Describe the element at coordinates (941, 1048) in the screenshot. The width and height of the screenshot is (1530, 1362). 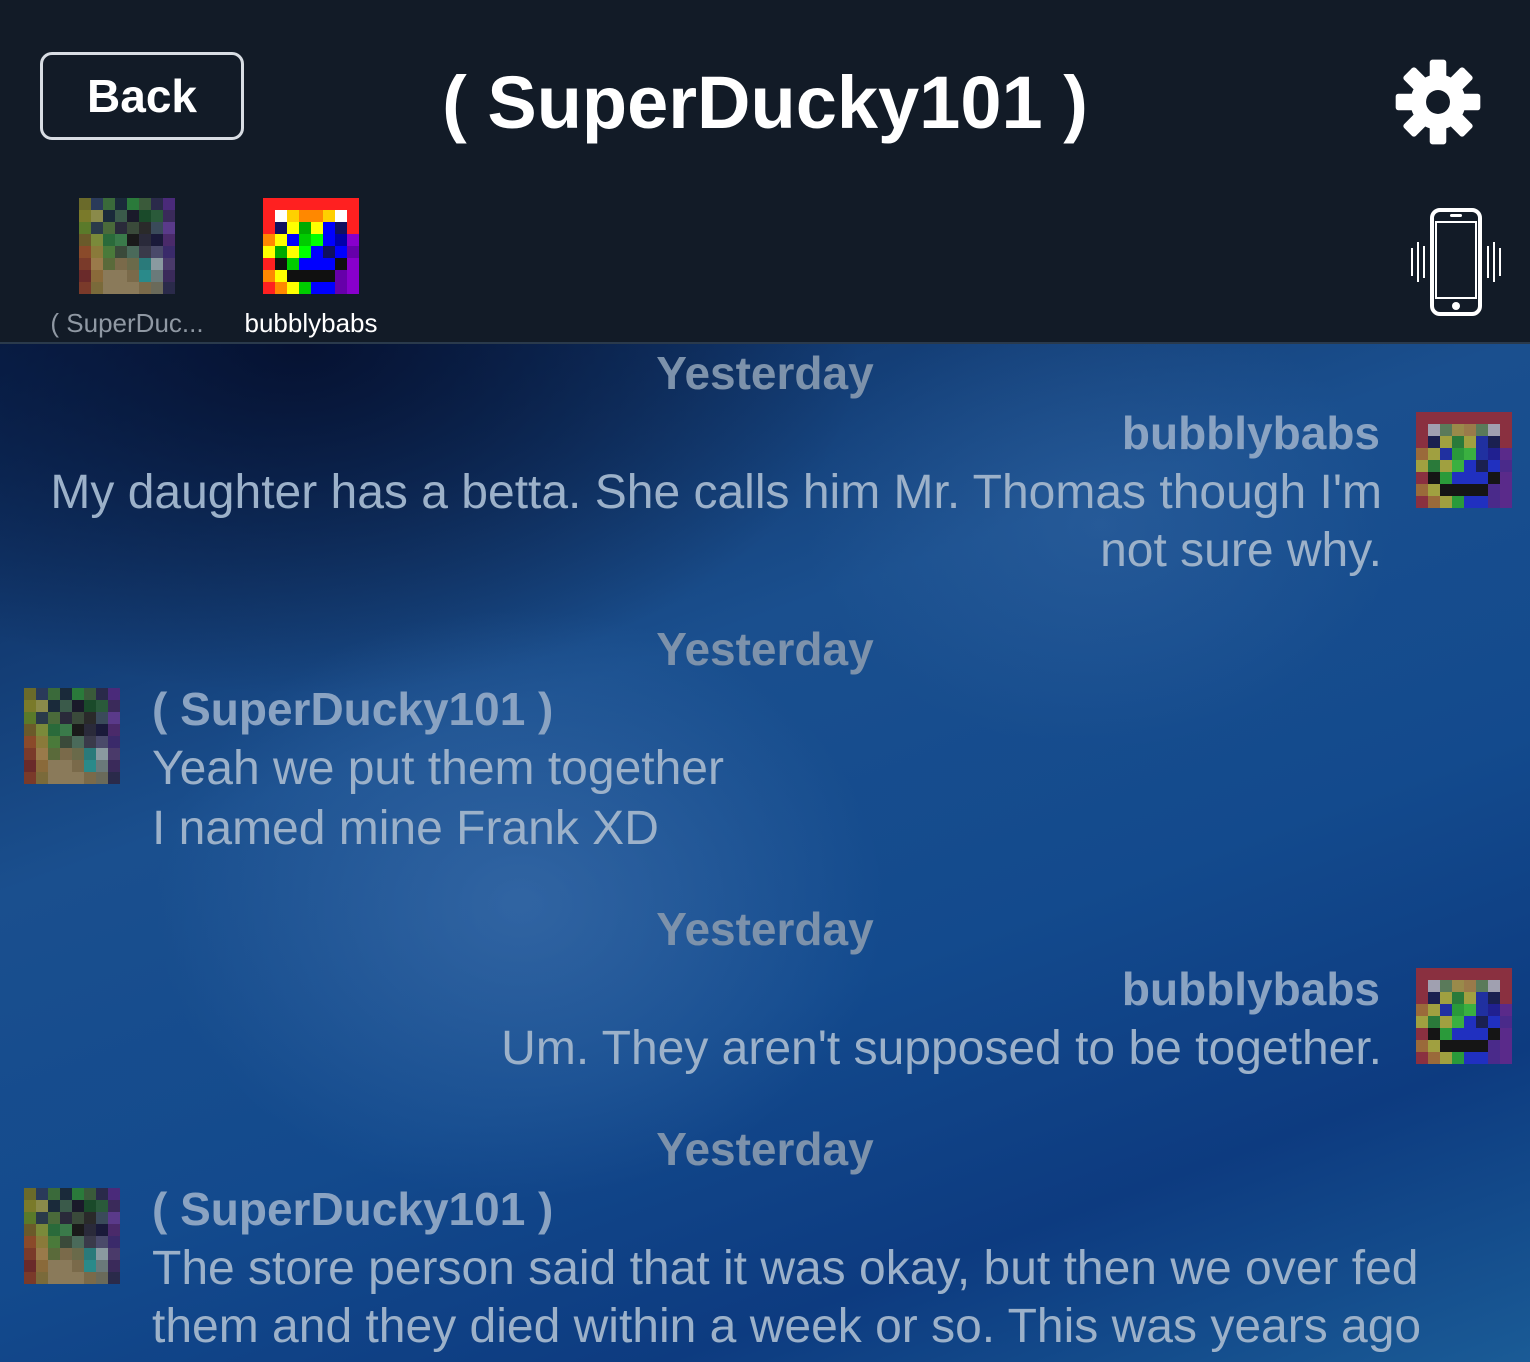
I see `message-text: Um. They aren't supposed to be together.` at that location.